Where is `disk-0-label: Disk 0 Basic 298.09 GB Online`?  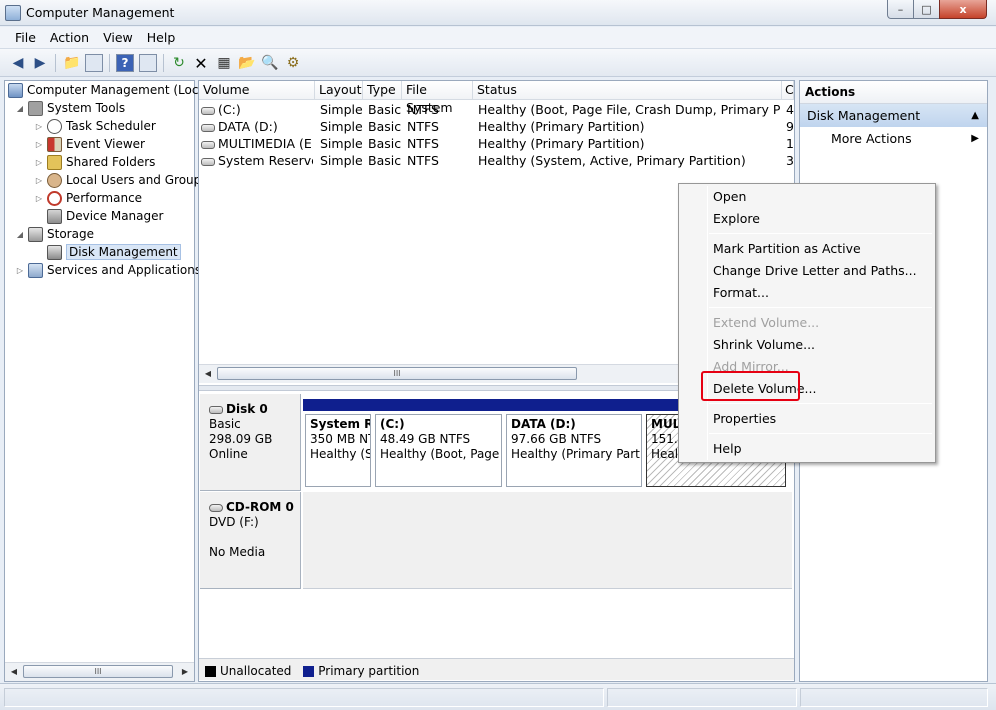
disk-0-label: Disk 0 Basic 298.09 GB Online is located at coordinates (250, 442).